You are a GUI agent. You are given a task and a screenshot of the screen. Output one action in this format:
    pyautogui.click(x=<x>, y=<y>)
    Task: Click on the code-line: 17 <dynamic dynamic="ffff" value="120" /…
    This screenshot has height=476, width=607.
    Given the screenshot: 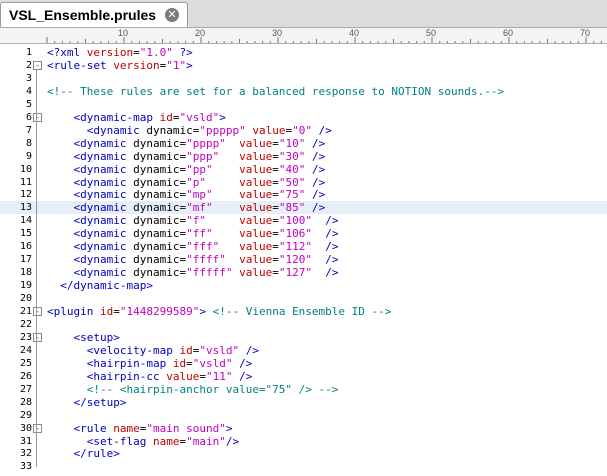 What is the action you would take?
    pyautogui.click(x=303, y=259)
    